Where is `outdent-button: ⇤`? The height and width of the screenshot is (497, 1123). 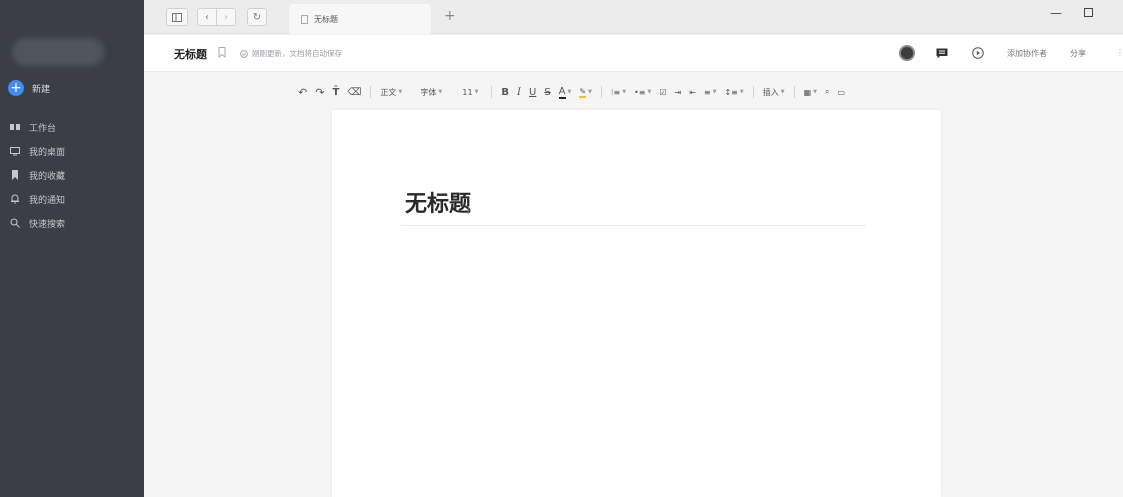
outdent-button: ⇤ is located at coordinates (692, 92).